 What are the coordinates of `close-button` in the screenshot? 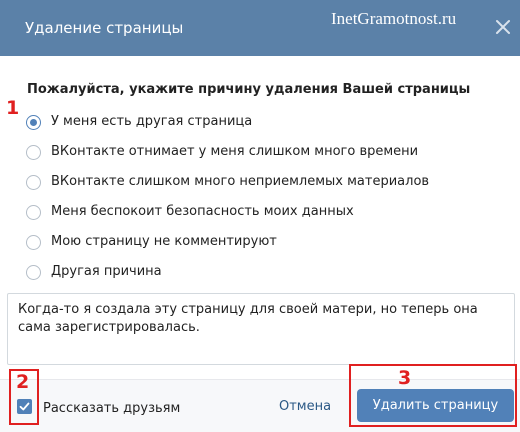 It's located at (503, 27).